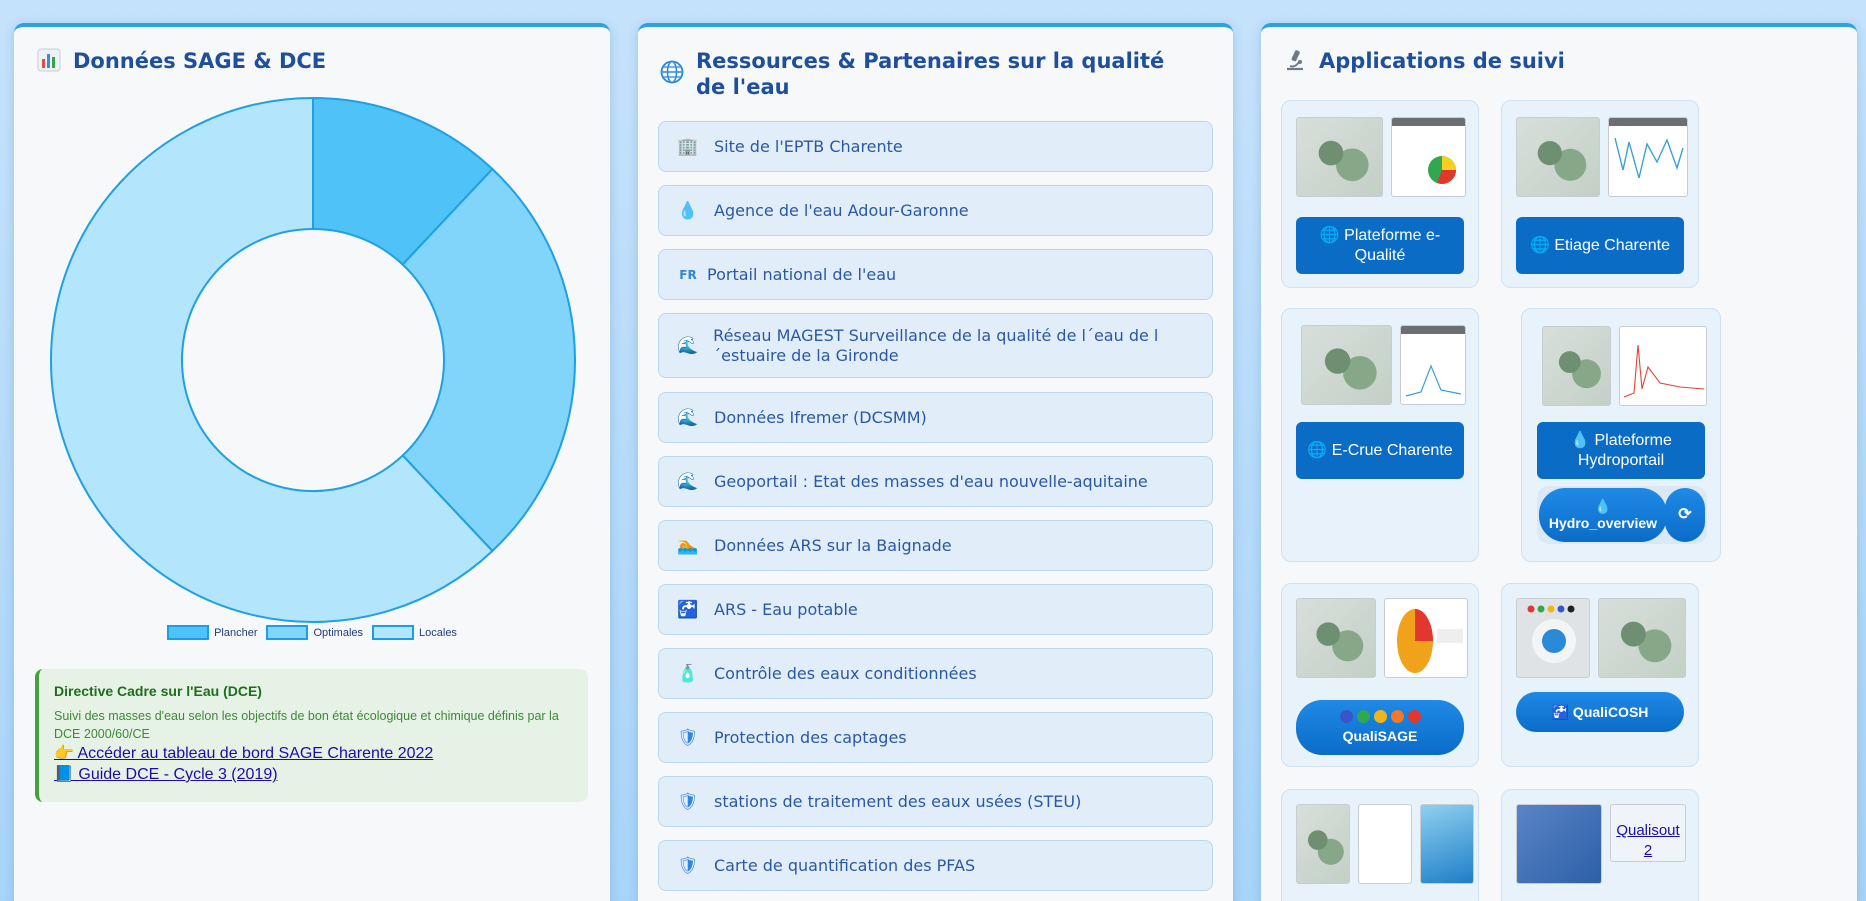 Image resolution: width=1866 pixels, height=901 pixels. What do you see at coordinates (688, 545) in the screenshot?
I see `resource-icon: 🏊` at bounding box center [688, 545].